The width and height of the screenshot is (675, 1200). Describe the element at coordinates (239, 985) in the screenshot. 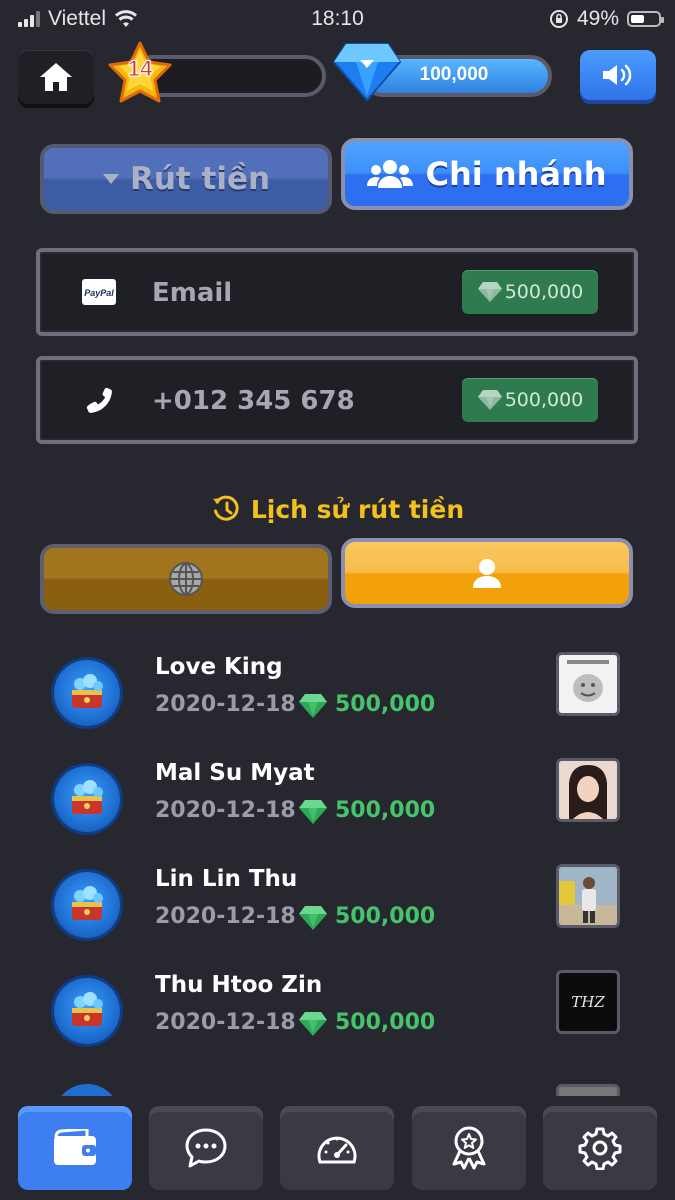

I see `user-name: Thu Htoo Zin` at that location.